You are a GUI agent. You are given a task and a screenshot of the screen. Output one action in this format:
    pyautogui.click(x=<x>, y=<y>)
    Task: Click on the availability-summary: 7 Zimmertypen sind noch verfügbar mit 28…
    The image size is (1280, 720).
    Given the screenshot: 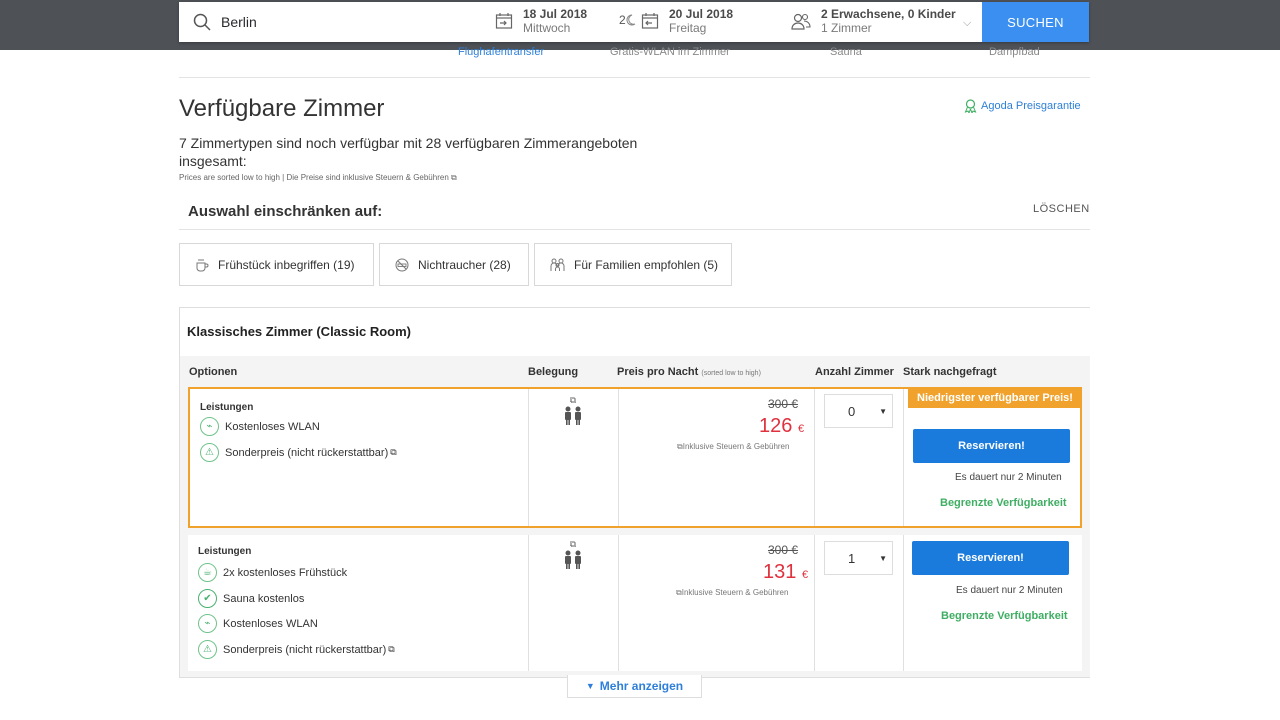 What is the action you would take?
    pyautogui.click(x=408, y=152)
    